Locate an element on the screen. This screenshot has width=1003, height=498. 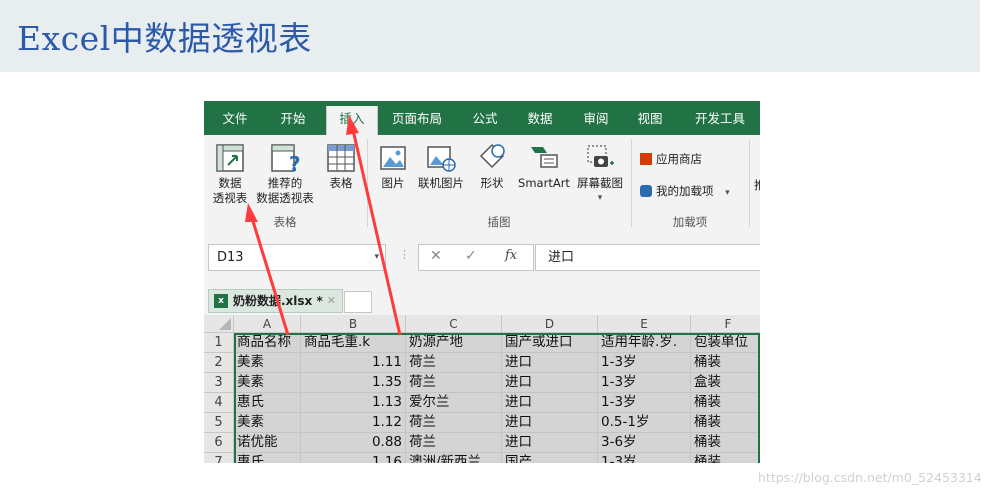
tab-developer: 开发工具 is located at coordinates (720, 118).